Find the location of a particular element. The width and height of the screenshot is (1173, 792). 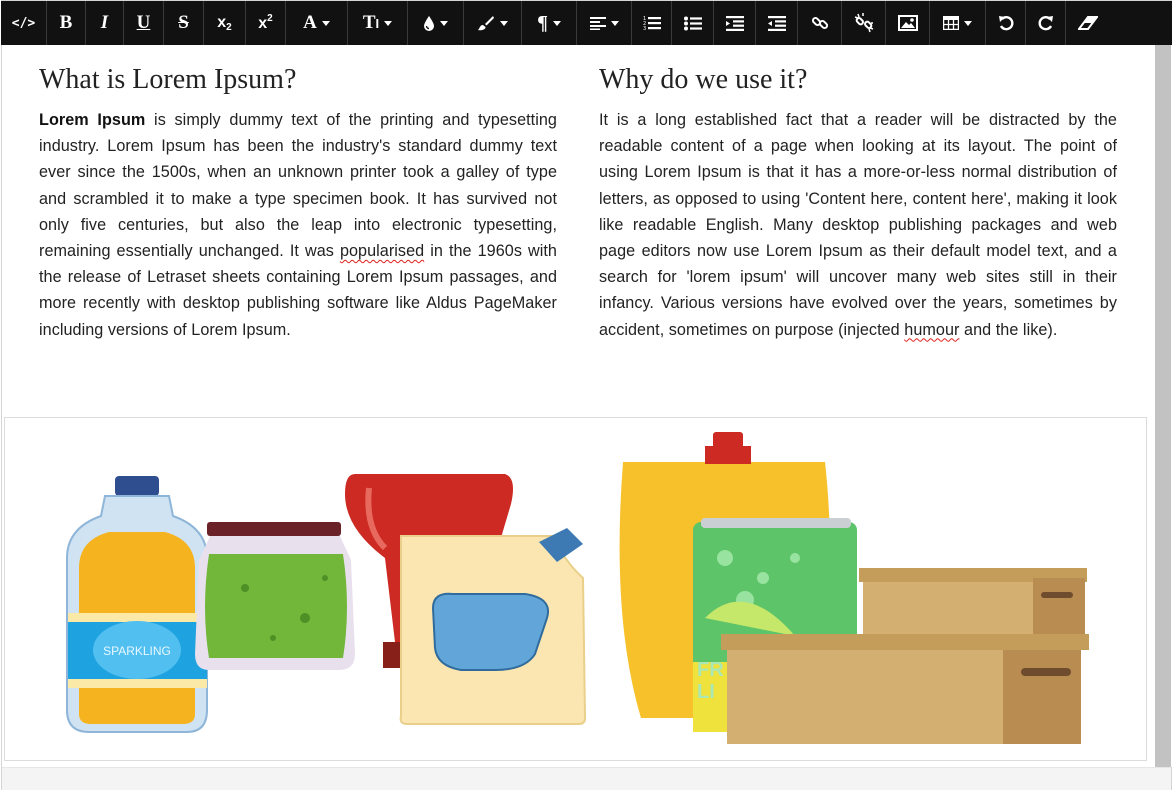

mayonnaise-pouch-graphic is located at coordinates (493, 626).